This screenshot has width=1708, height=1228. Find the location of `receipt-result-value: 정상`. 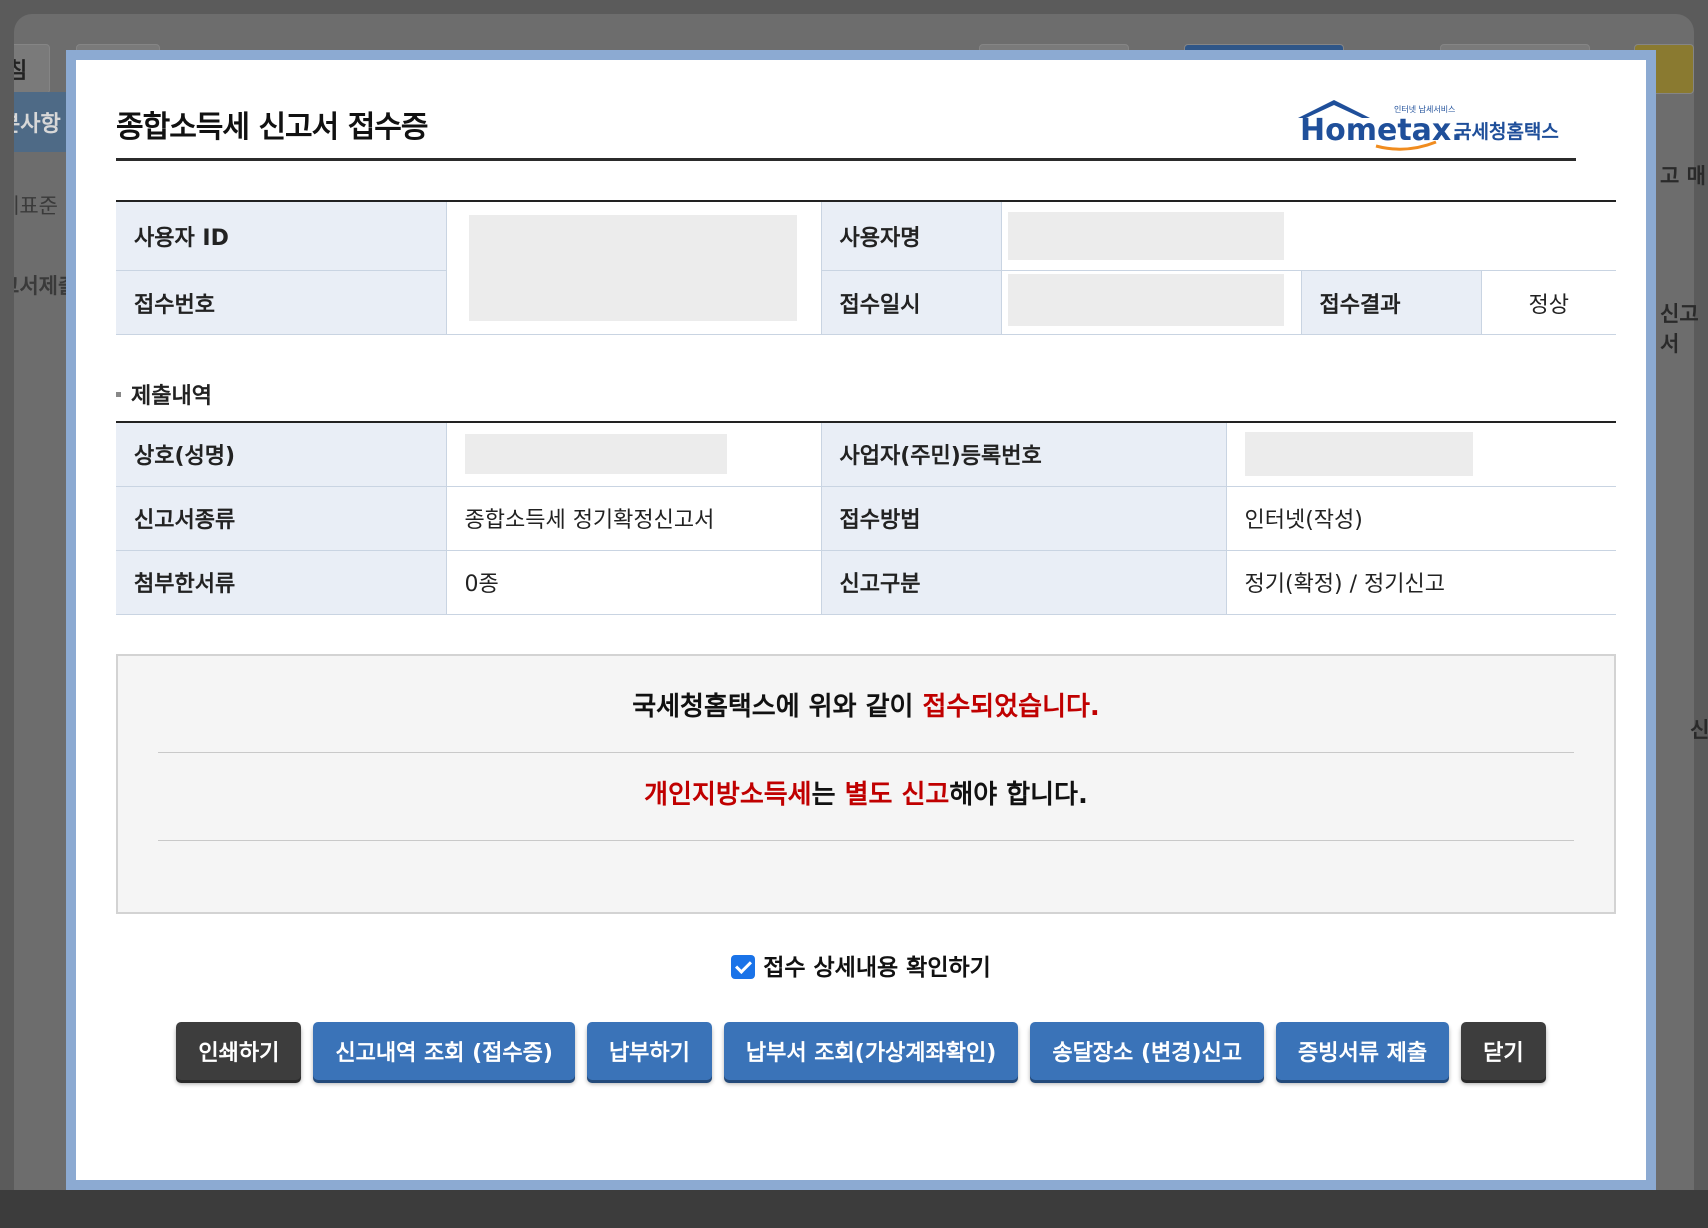

receipt-result-value: 정상 is located at coordinates (1549, 302).